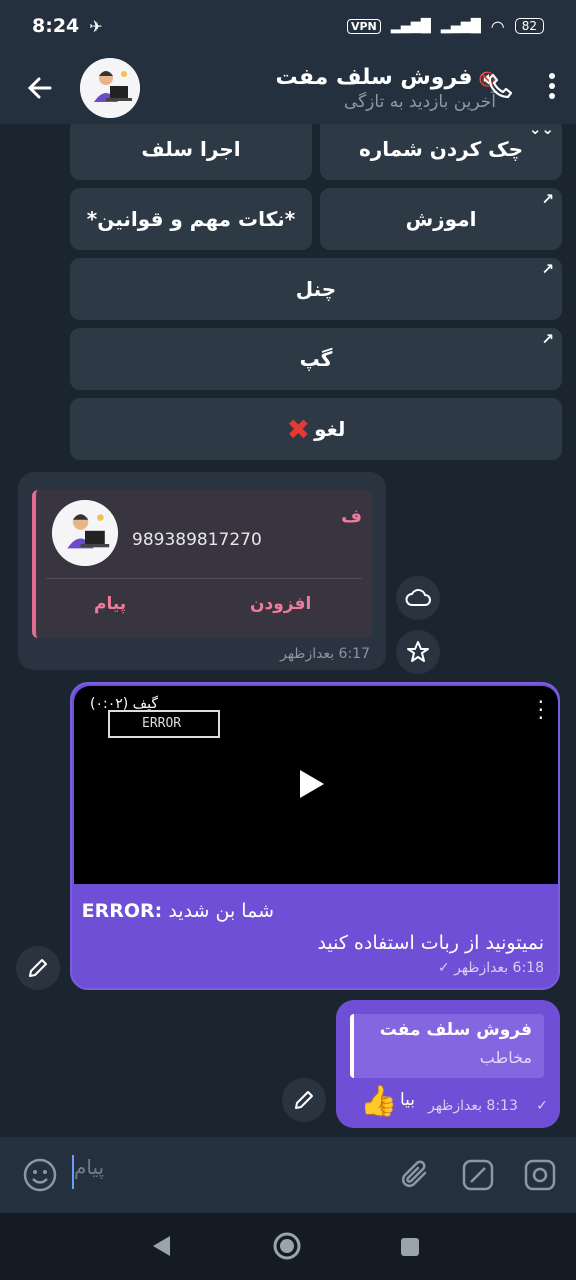  What do you see at coordinates (288, 1175) in the screenshot?
I see `message-composer: پیام` at bounding box center [288, 1175].